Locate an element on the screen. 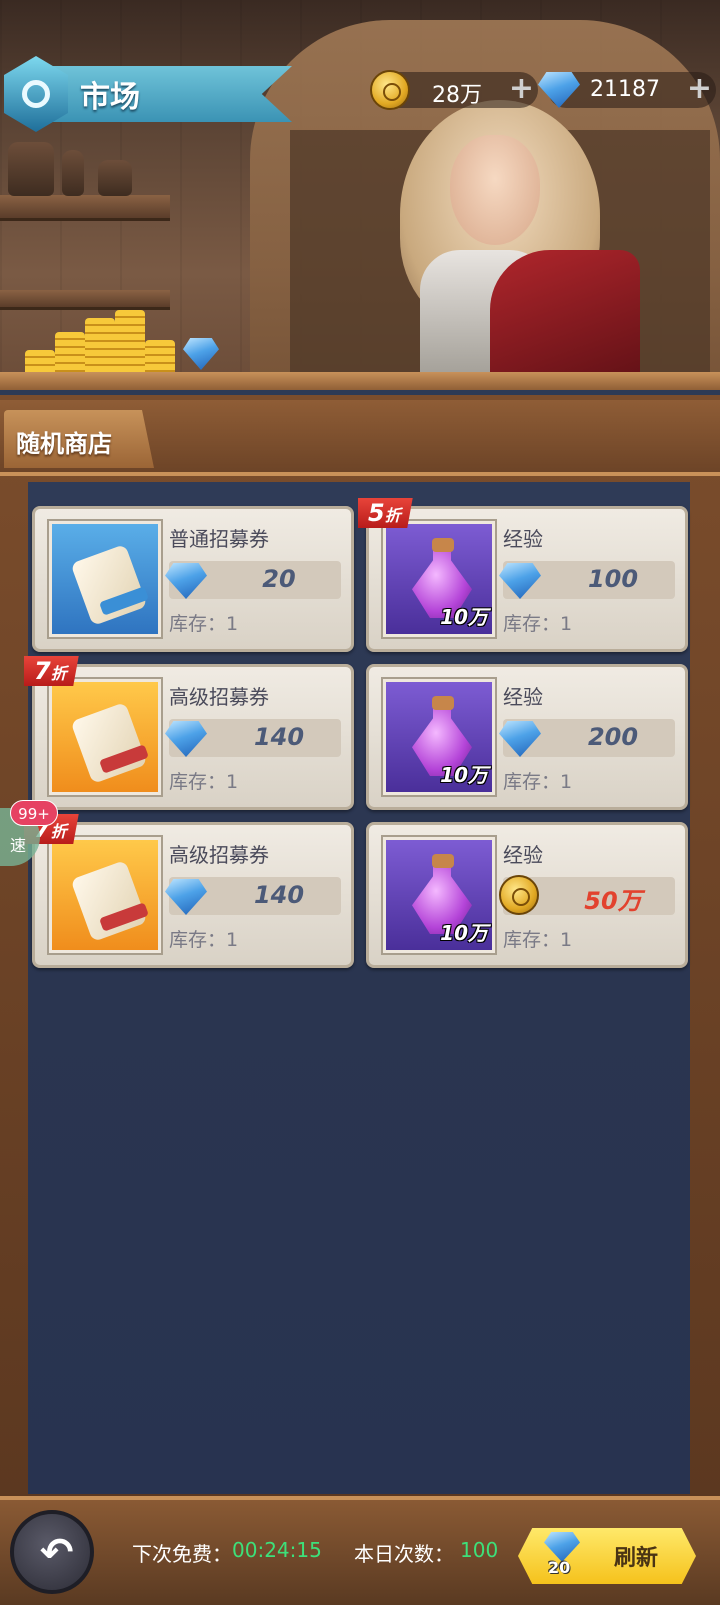 This screenshot has height=1605, width=720. item-price: 20 is located at coordinates (279, 579).